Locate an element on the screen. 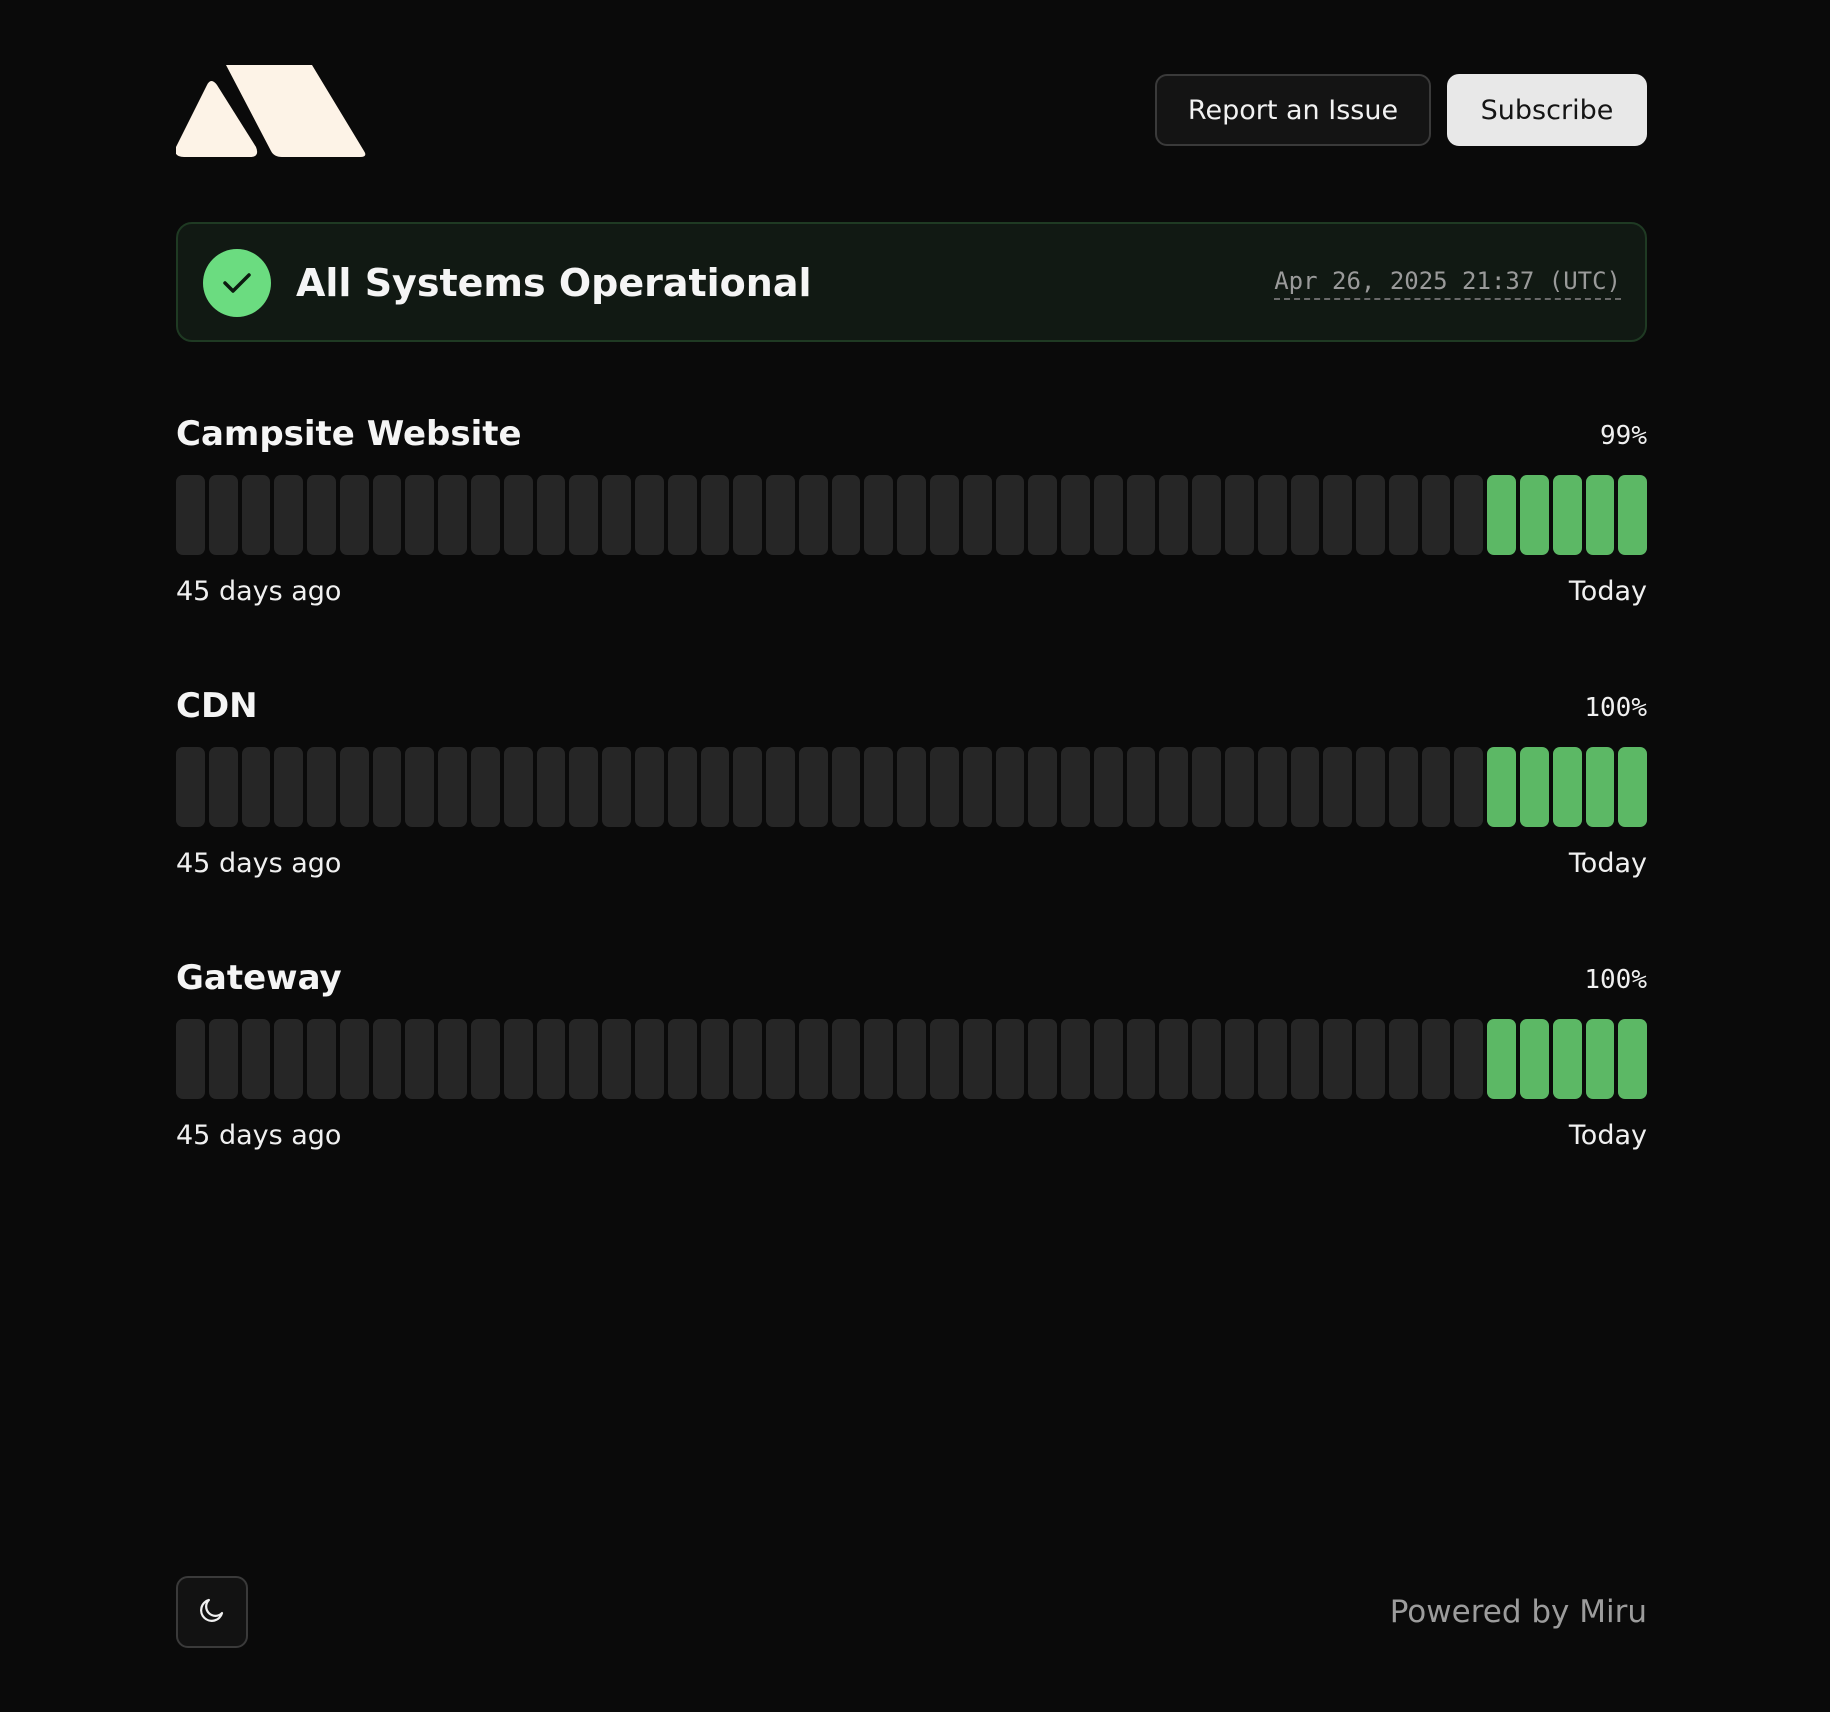  report-issue-button: Report an Issue is located at coordinates (1293, 110).